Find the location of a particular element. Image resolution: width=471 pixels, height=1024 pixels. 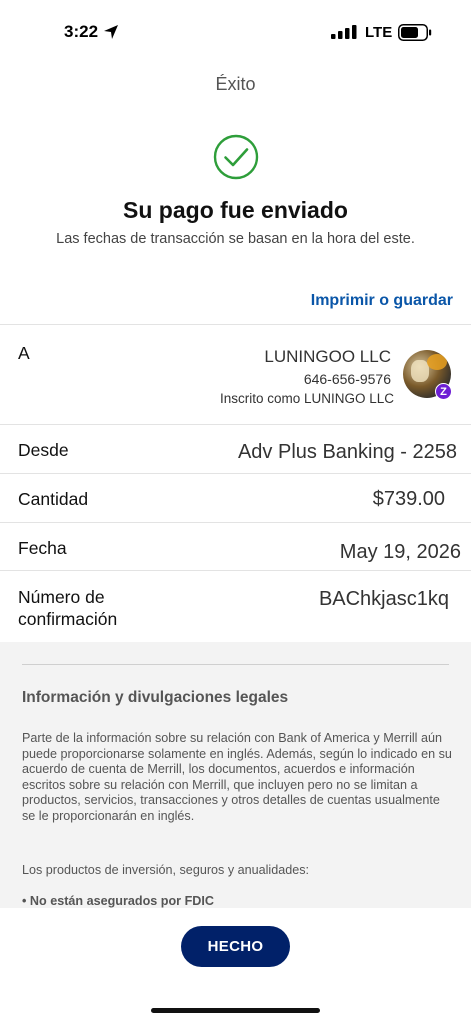

location-arrow-icon is located at coordinates (111, 32).